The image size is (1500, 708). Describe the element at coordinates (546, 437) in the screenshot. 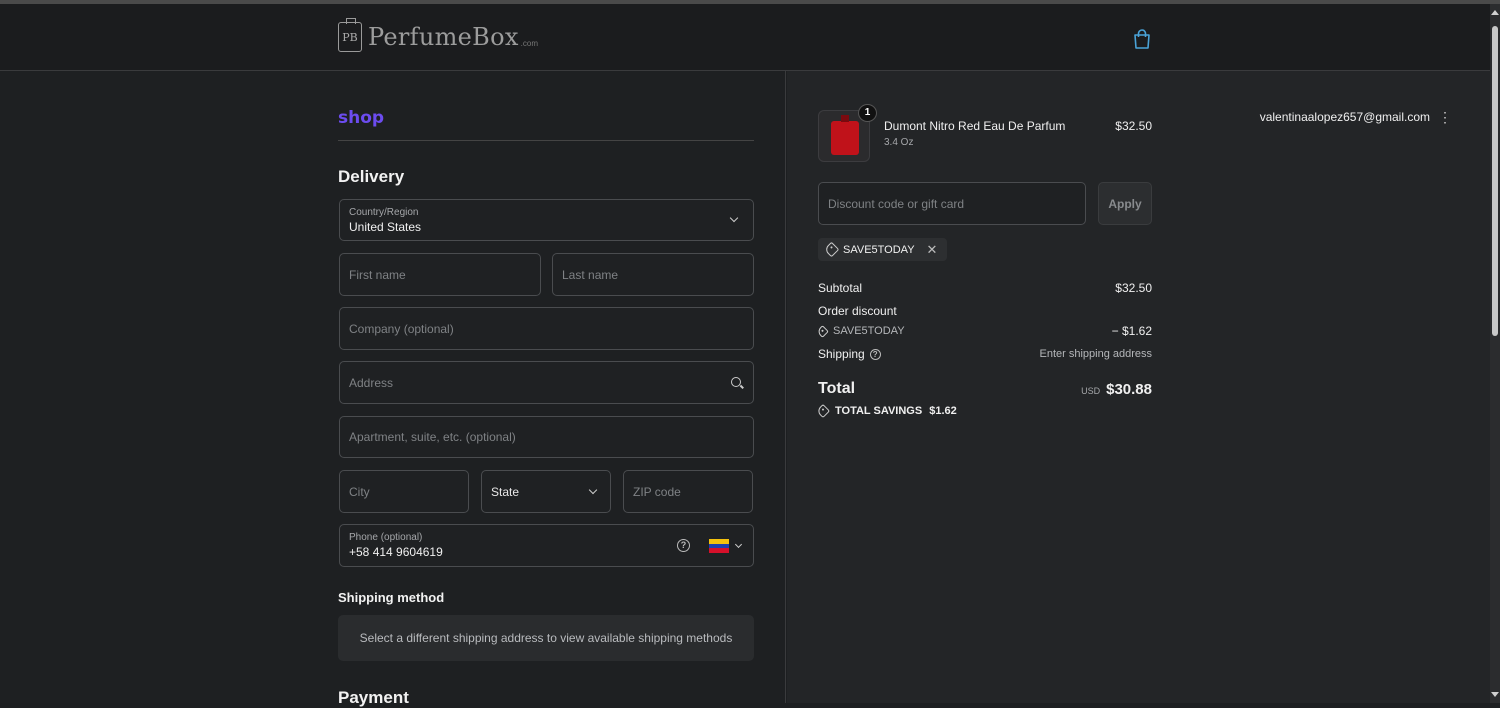

I see `apartment-input: Apartment, suite, etc. (optional)` at that location.